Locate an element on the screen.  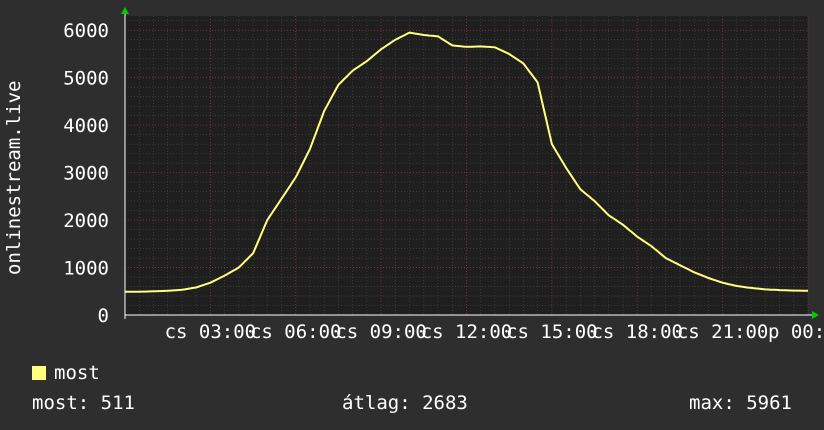
x-tick-label: cs 06:00 is located at coordinates (296, 332).